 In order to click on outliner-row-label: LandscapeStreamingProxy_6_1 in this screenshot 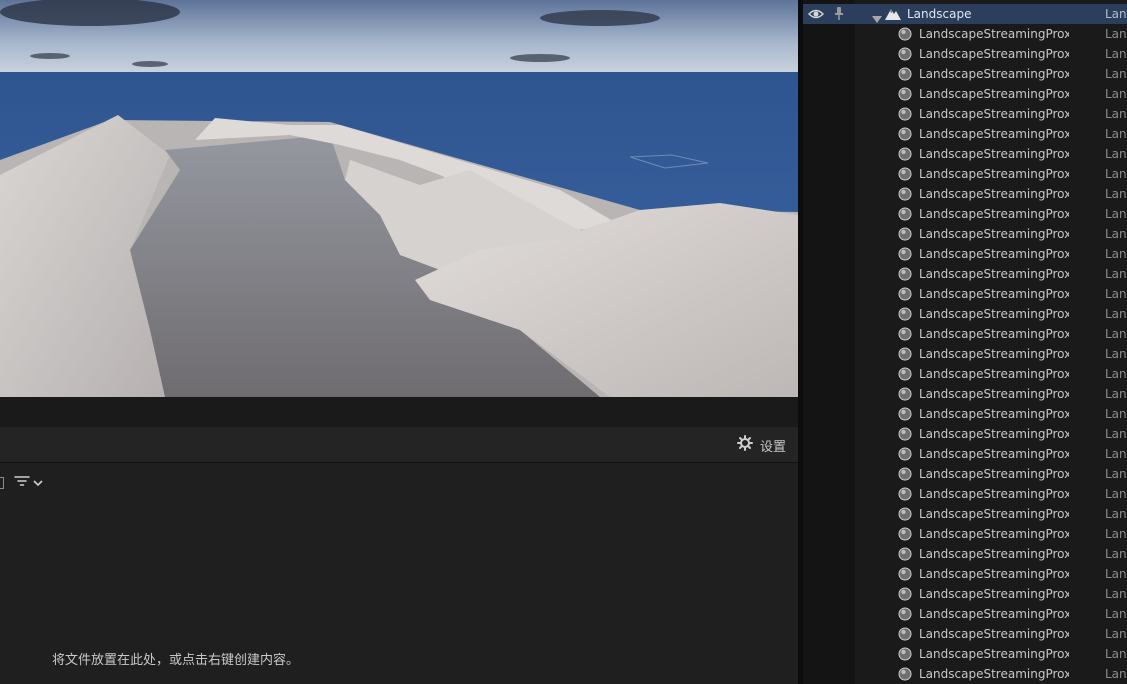, I will do `click(994, 534)`.